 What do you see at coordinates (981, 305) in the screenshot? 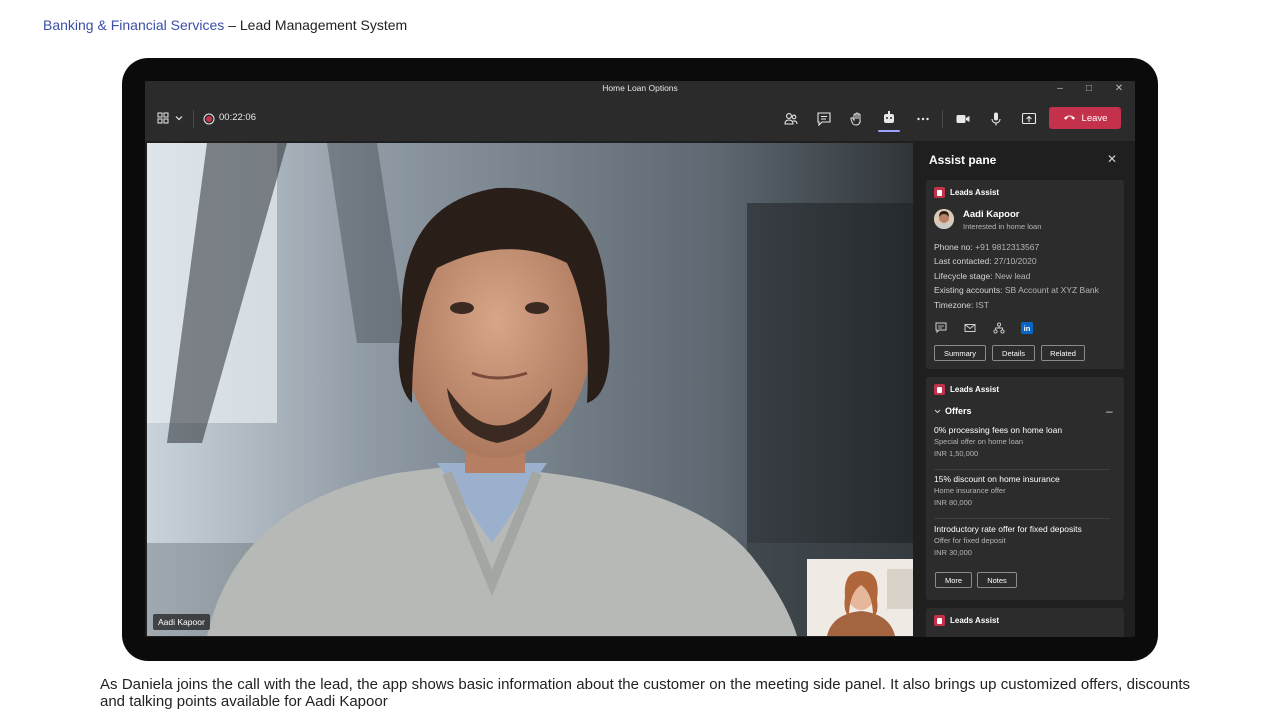
I see `field-value: IST` at bounding box center [981, 305].